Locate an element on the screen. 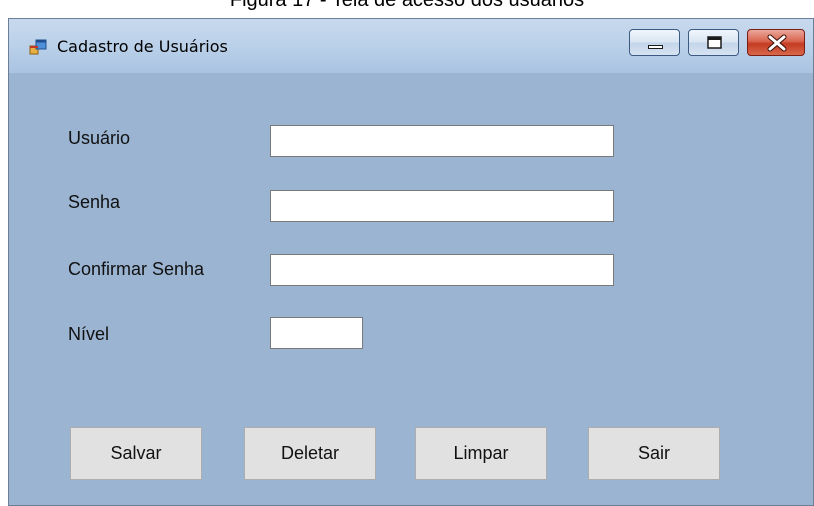 The width and height of the screenshot is (814, 506). sair-button: Sair is located at coordinates (654, 453).